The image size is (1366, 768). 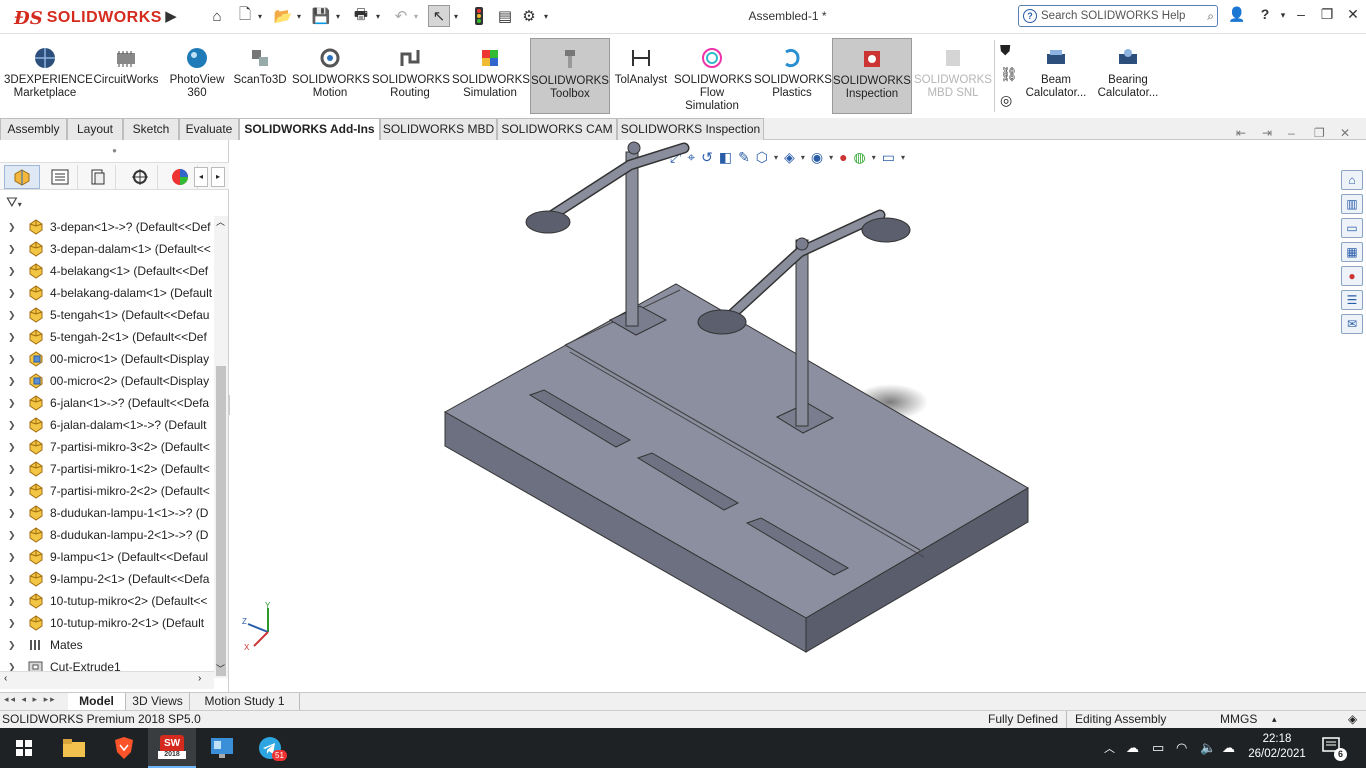 I want to click on save-icon: 💾, so click(x=321, y=16).